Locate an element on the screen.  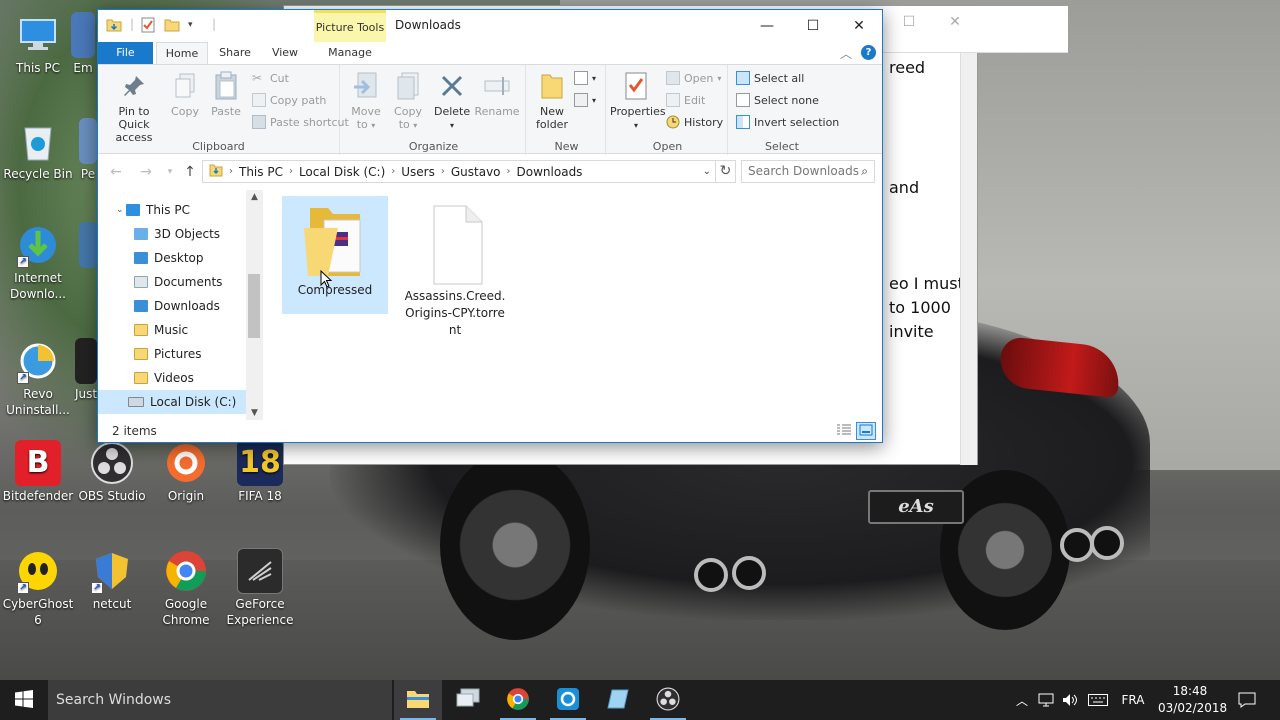
desktop-icon-cyberghost: ↗ CyberGhost 6 is located at coordinates (38, 588).